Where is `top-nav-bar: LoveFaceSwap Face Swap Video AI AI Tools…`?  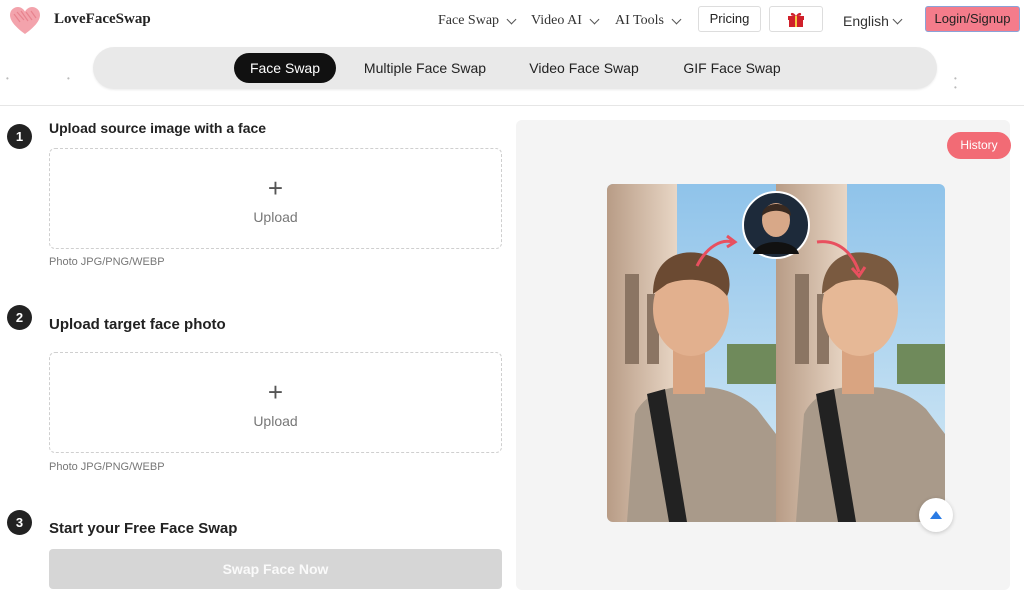
top-nav-bar: LoveFaceSwap Face Swap Video AI AI Tools… is located at coordinates (512, 22).